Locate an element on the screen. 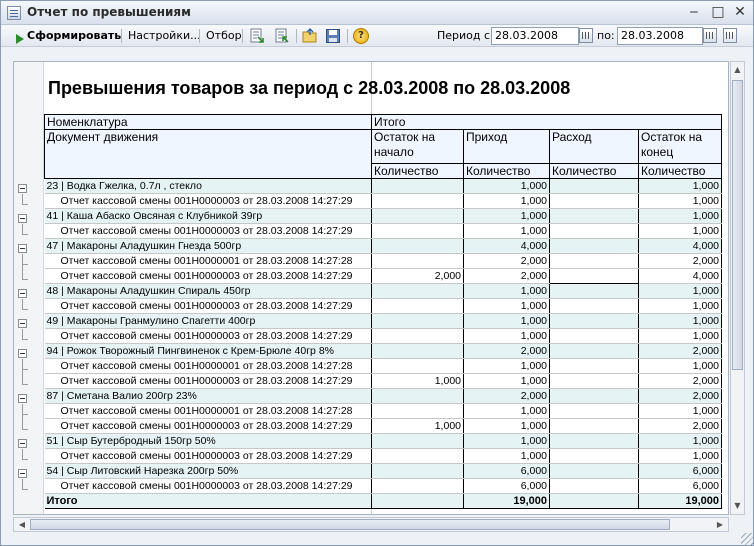 This screenshot has width=754, height=546. open-folder-icon is located at coordinates (310, 36).